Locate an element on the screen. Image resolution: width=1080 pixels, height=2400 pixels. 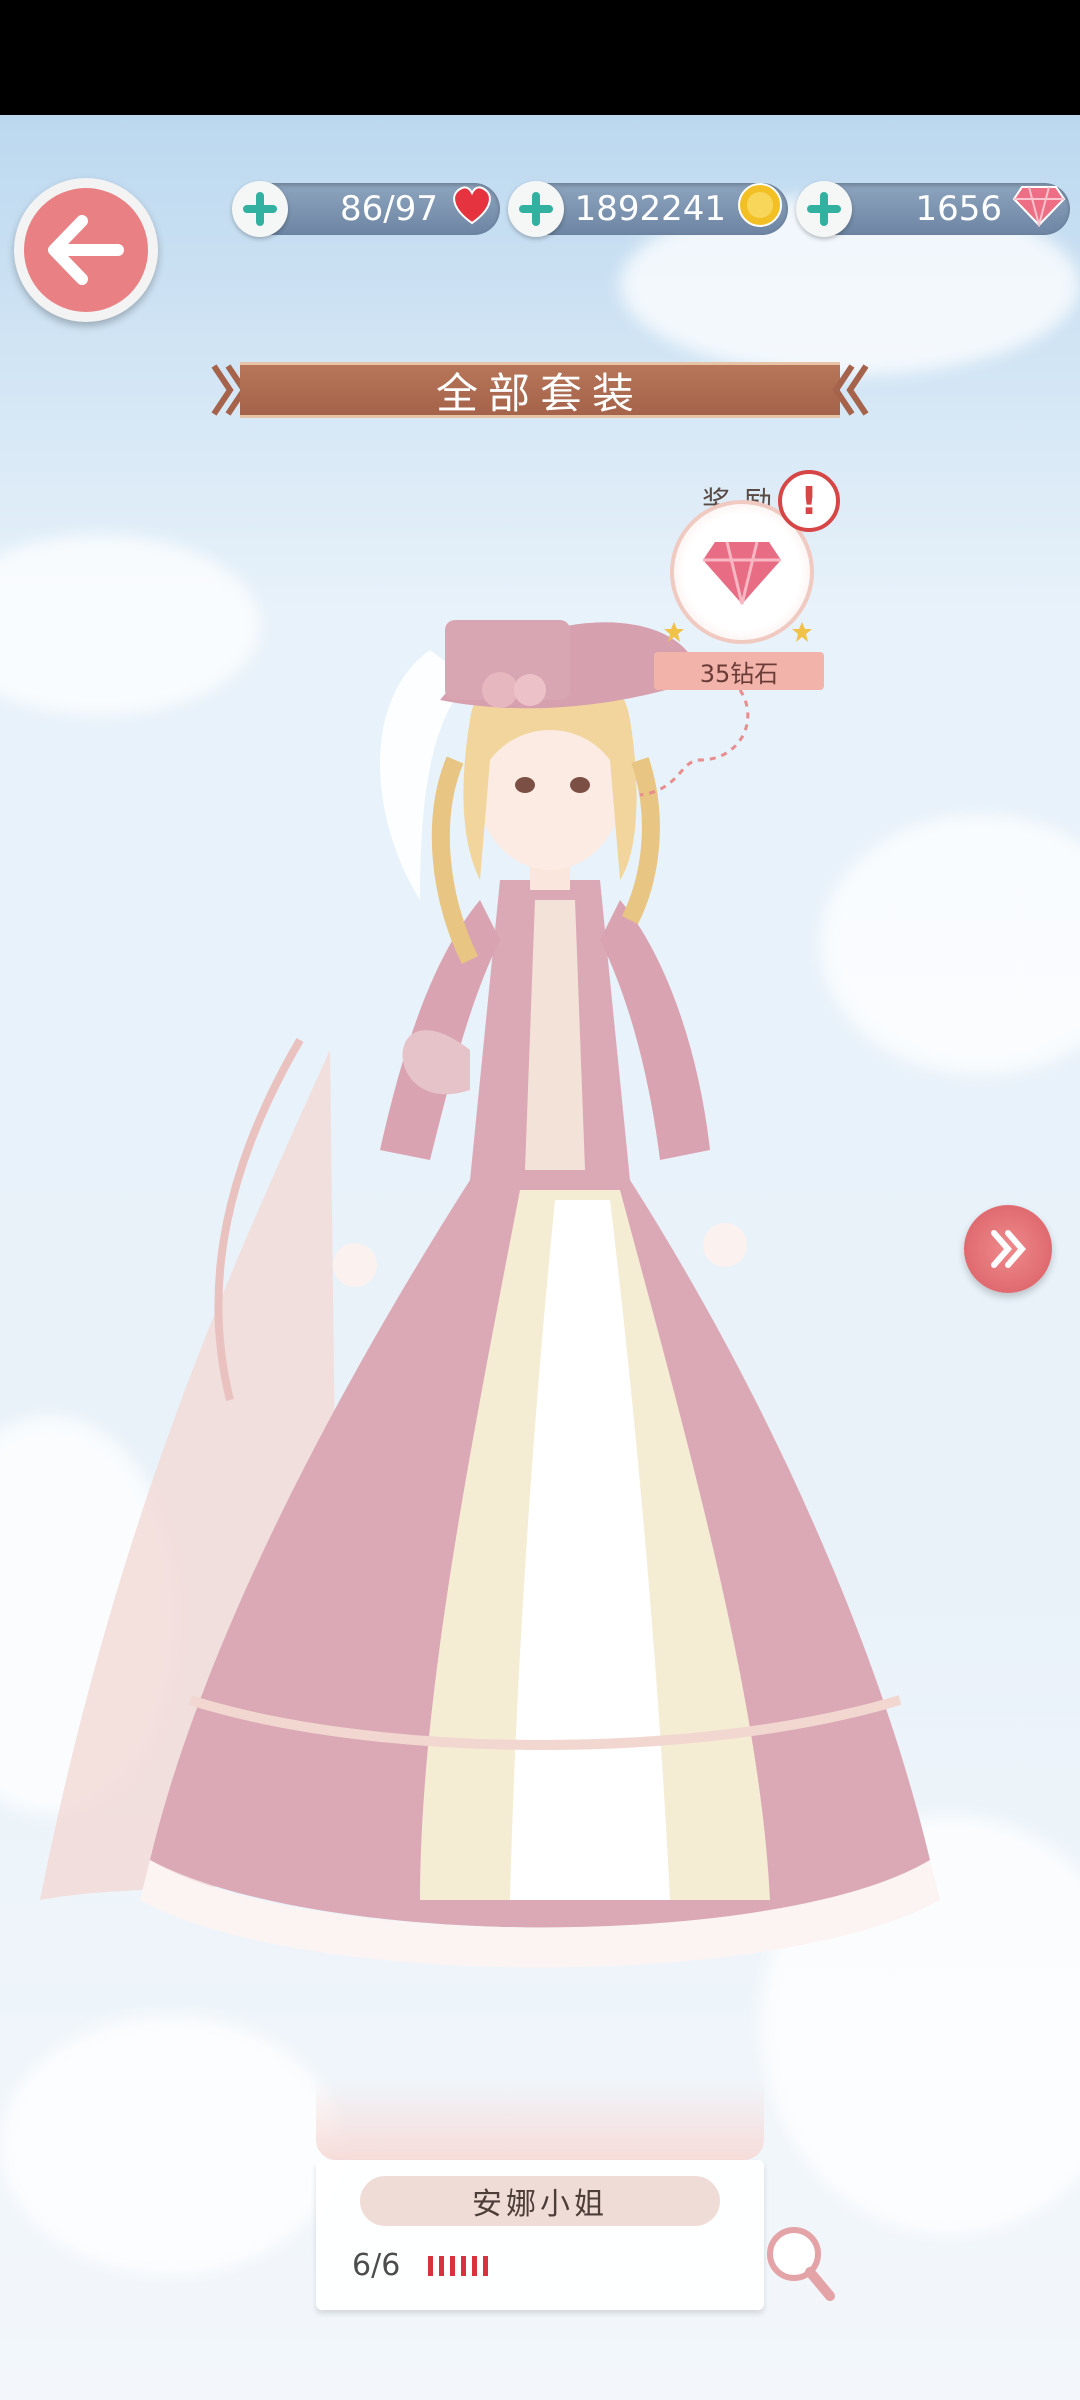
banner-right-chevron-icon is located at coordinates (850, 390).